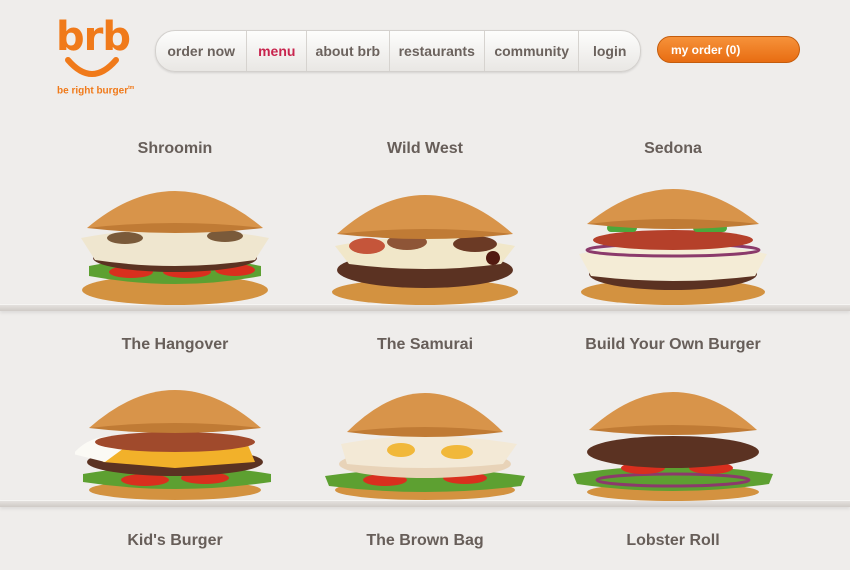 Image resolution: width=850 pixels, height=570 pixels. What do you see at coordinates (93, 37) in the screenshot?
I see `logo-wordmark: brb` at bounding box center [93, 37].